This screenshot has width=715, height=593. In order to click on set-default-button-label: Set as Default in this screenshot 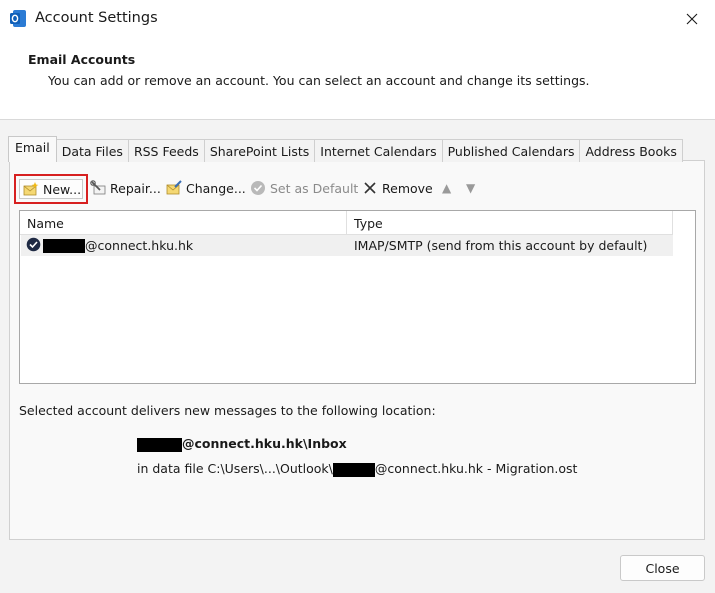, I will do `click(314, 188)`.